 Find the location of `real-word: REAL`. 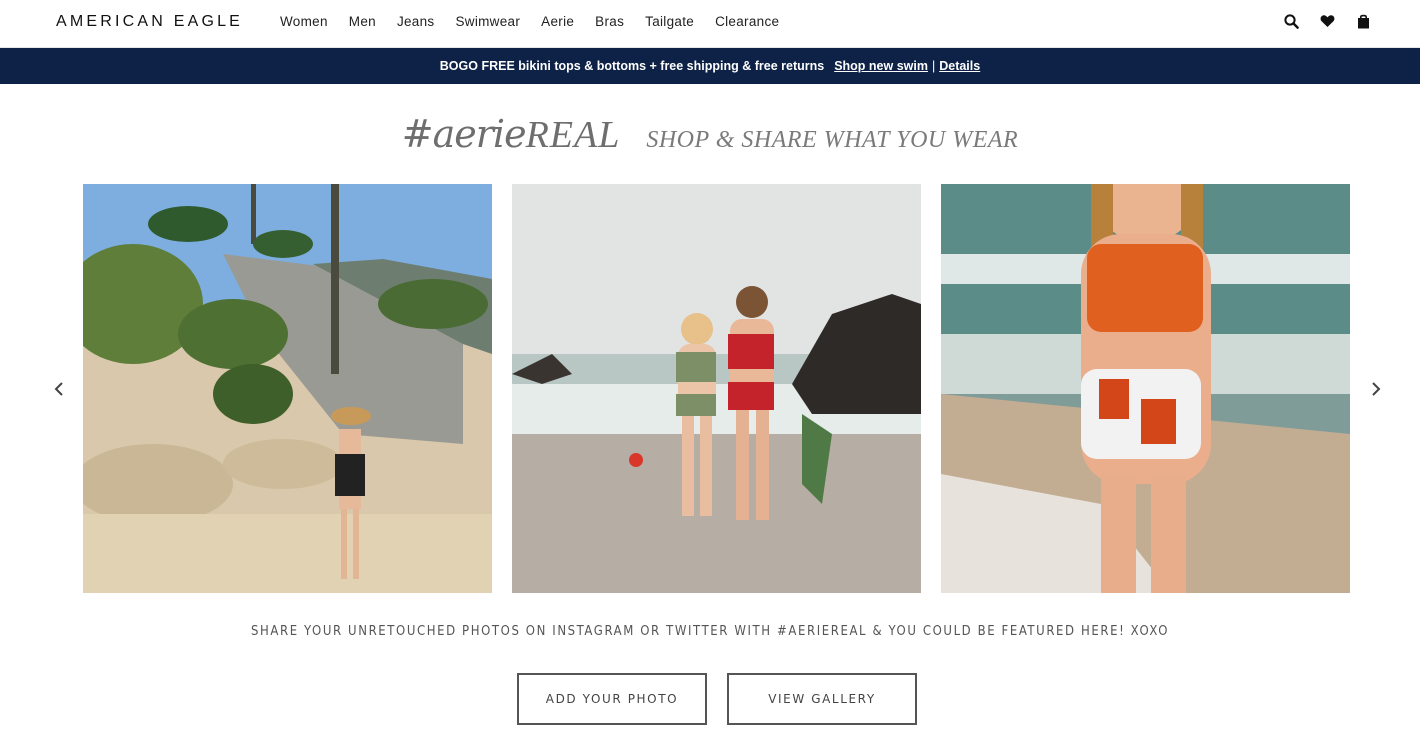

real-word: REAL is located at coordinates (573, 135).